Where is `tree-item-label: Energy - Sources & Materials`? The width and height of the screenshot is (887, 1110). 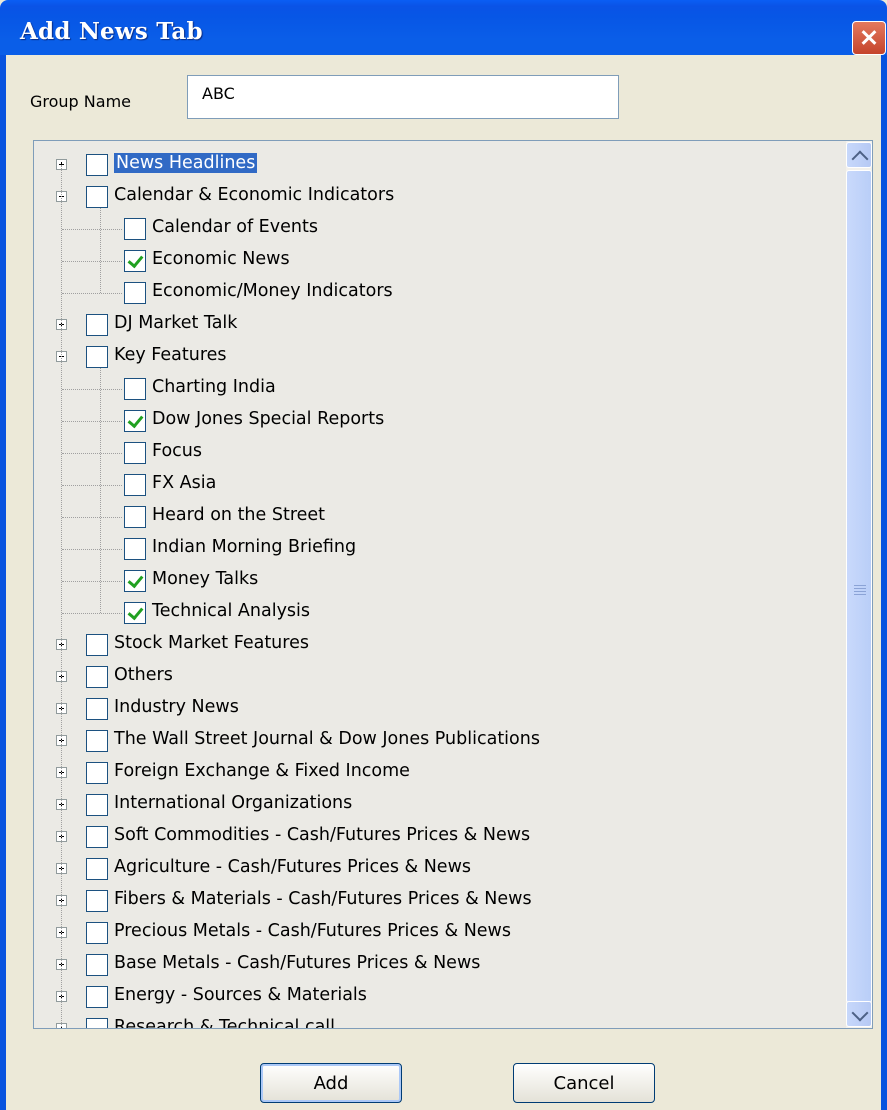
tree-item-label: Energy - Sources & Materials is located at coordinates (240, 995).